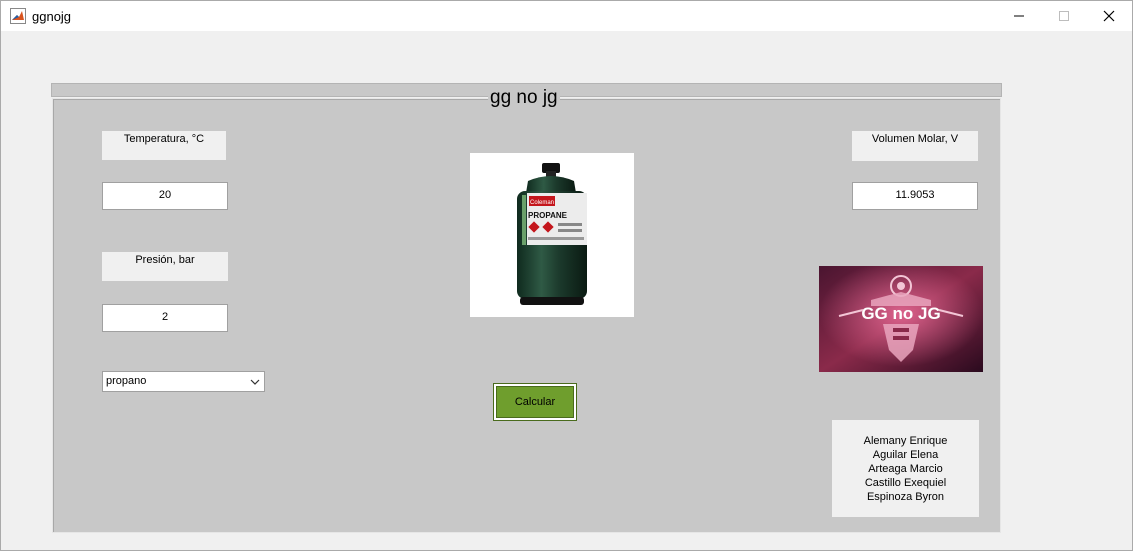 The height and width of the screenshot is (551, 1133). I want to click on window-title: ggnojg, so click(52, 16).